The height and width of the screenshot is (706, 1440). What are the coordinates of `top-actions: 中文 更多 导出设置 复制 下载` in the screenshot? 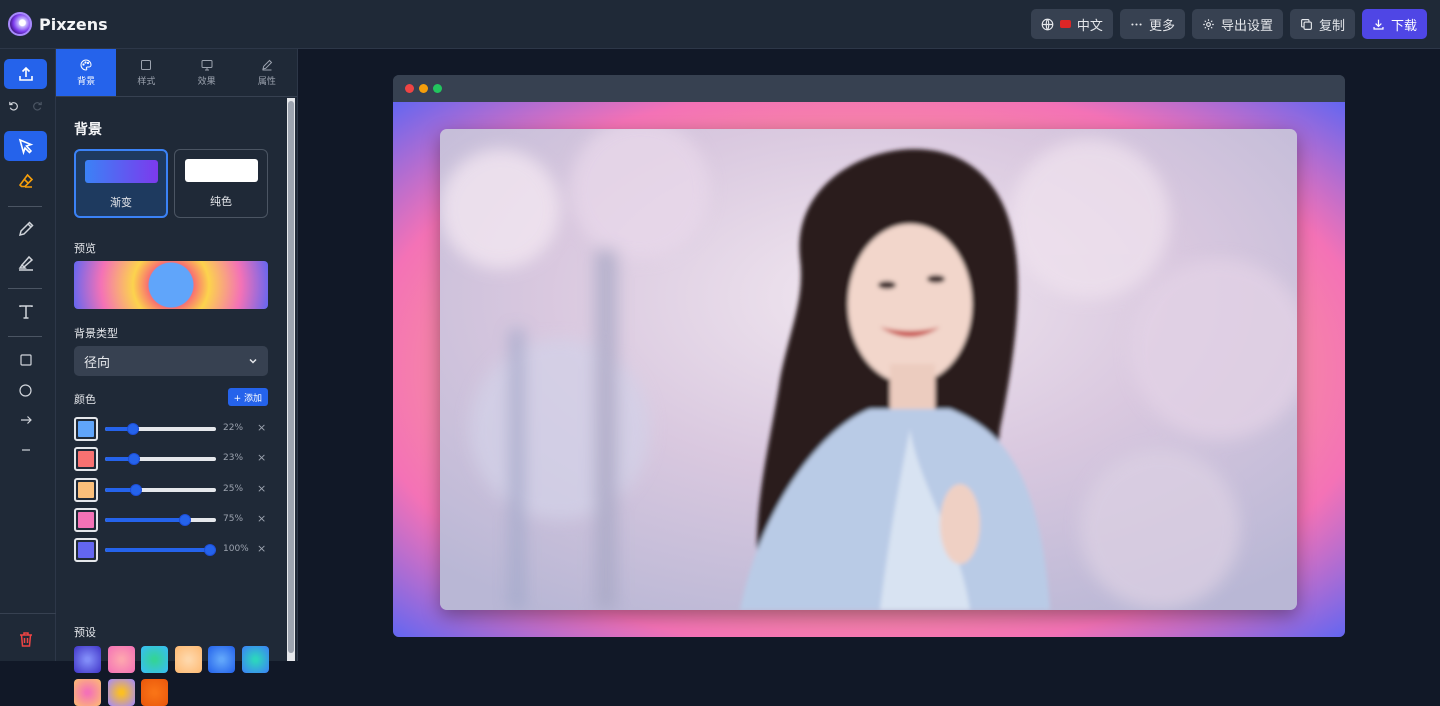 It's located at (1228, 24).